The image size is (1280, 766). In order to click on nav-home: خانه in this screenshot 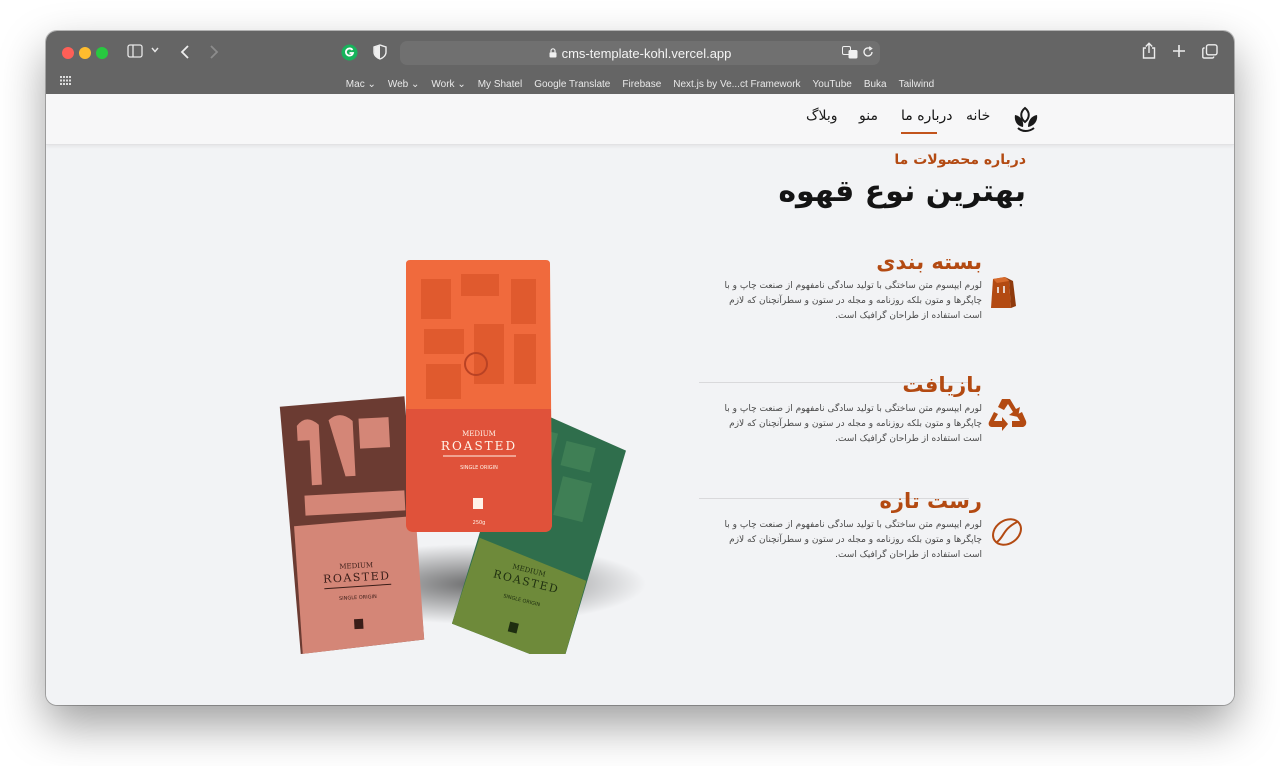, I will do `click(978, 116)`.